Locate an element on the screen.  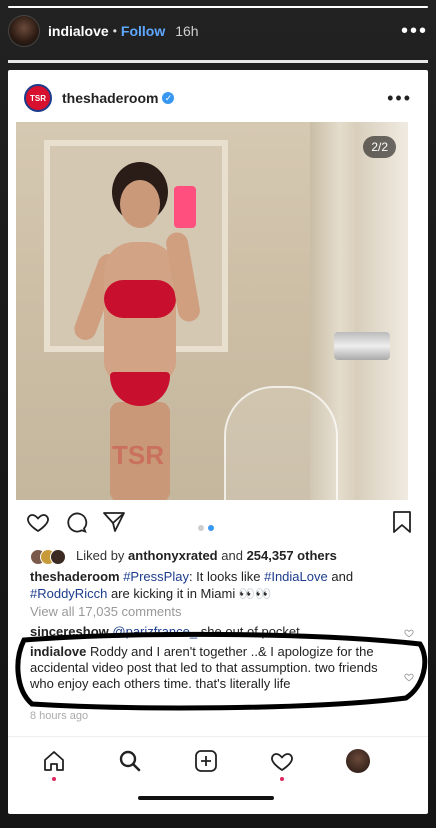
liker-avatar is located at coordinates (58, 556).